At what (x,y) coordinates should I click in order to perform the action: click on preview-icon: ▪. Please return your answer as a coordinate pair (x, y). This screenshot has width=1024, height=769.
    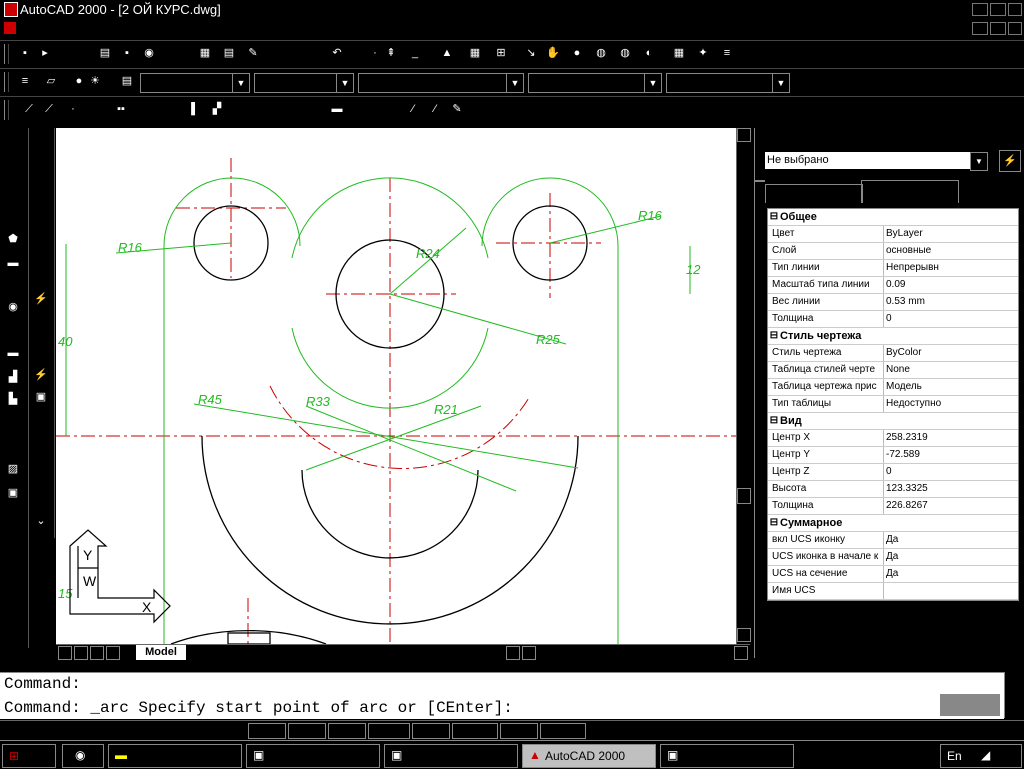
    Looking at the image, I should click on (127, 53).